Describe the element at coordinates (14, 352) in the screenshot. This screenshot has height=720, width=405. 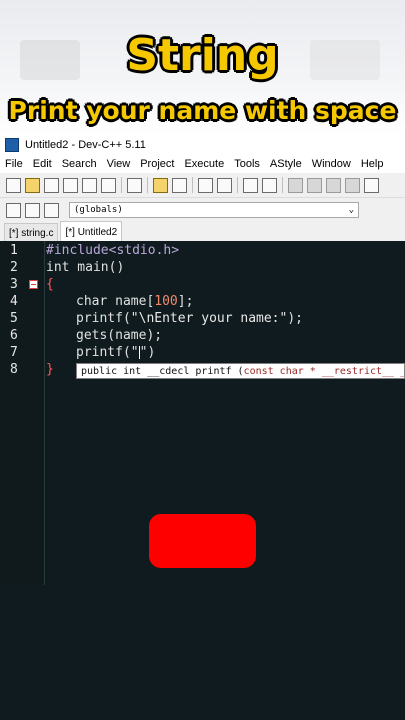
I see `line-number: 7` at that location.